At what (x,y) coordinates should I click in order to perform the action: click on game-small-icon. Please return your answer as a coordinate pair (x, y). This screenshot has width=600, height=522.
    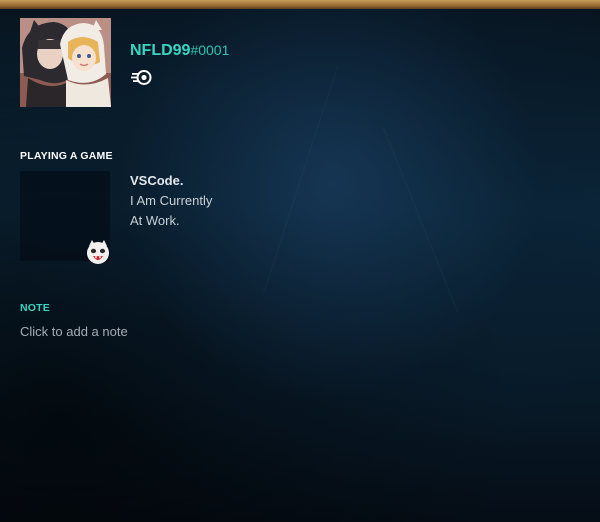
    Looking at the image, I should click on (98, 252).